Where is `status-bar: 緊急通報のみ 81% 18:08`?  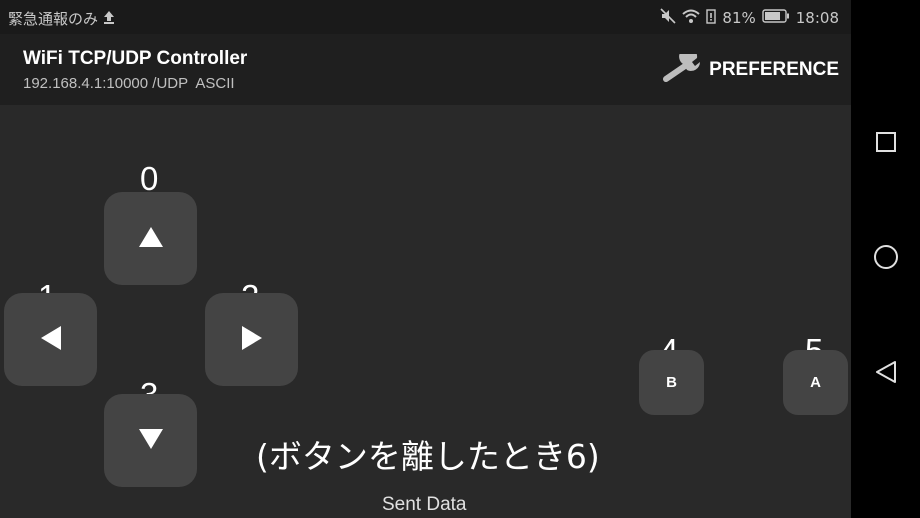
status-bar: 緊急通報のみ 81% 18:08 is located at coordinates (425, 17).